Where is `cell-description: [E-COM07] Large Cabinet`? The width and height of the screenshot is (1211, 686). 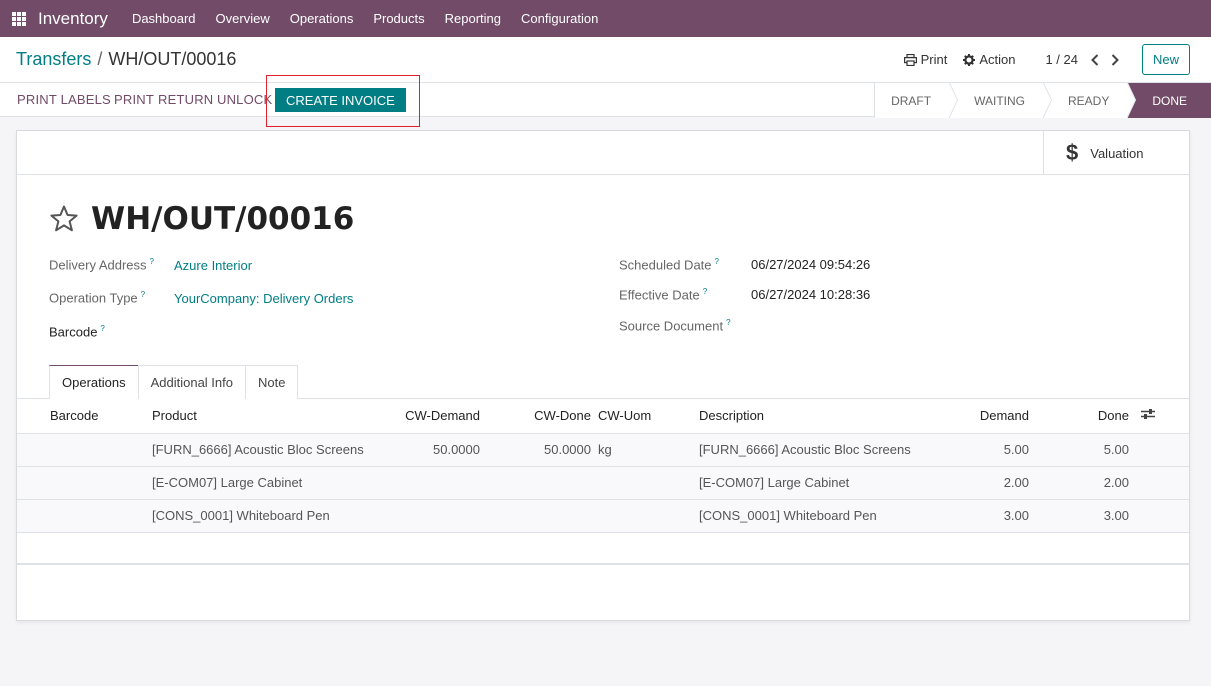
cell-description: [E-COM07] Large Cabinet is located at coordinates (814, 483).